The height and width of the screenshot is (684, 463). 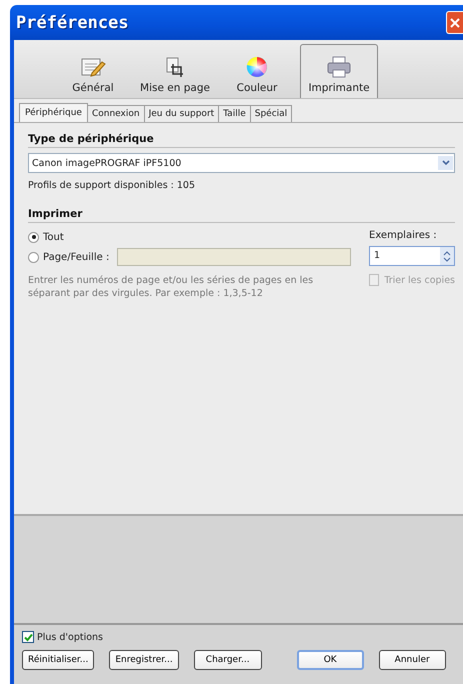 What do you see at coordinates (271, 113) in the screenshot?
I see `tab: Spécial` at bounding box center [271, 113].